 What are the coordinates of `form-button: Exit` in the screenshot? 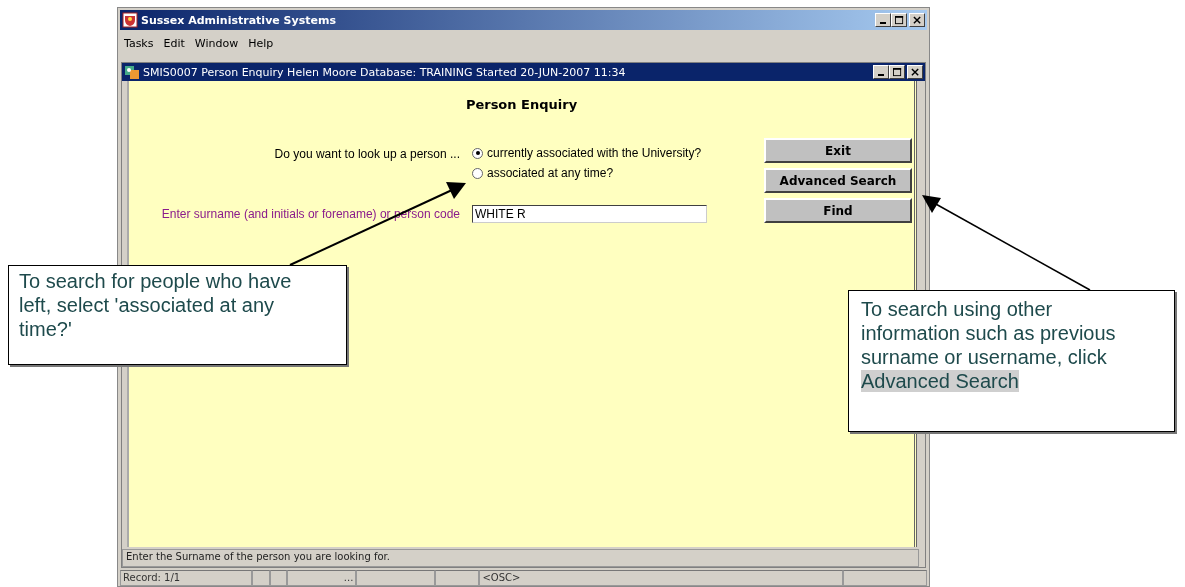 It's located at (838, 150).